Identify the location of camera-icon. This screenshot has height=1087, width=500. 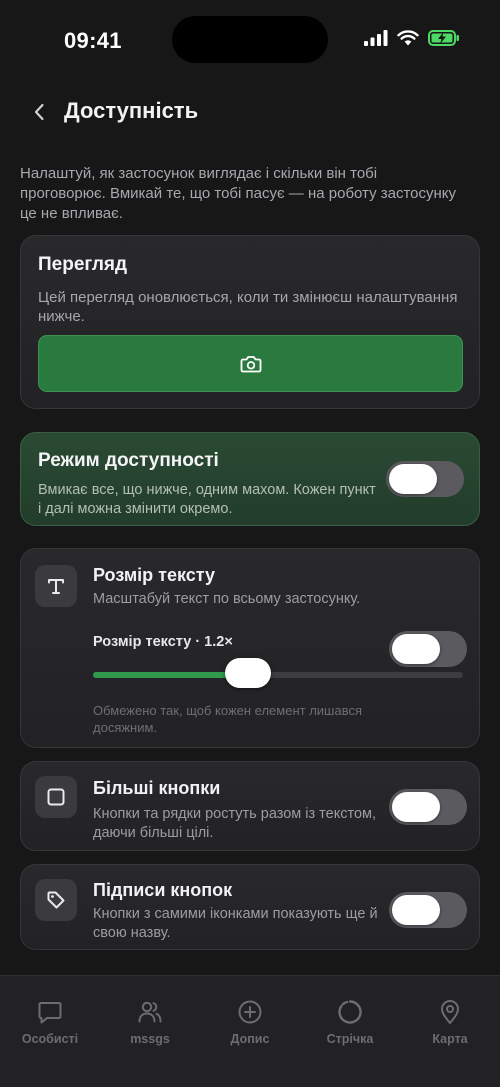
(250, 363).